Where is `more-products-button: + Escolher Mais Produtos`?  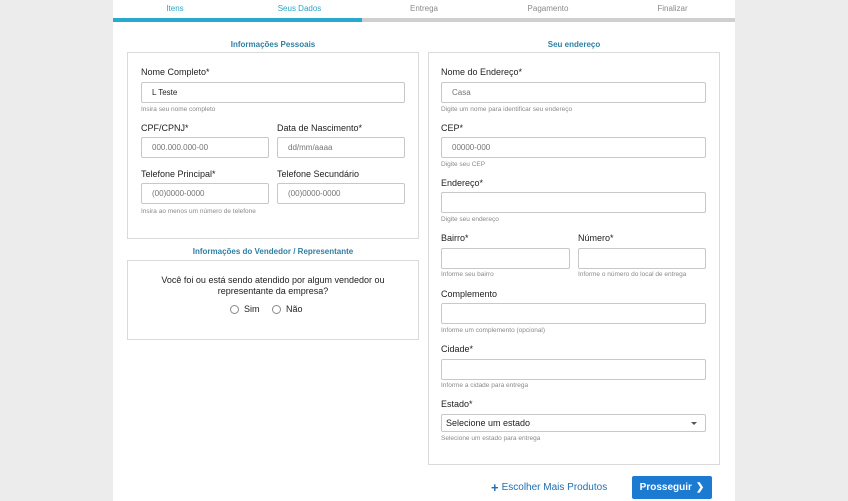
more-products-button: + Escolher Mais Produtos is located at coordinates (549, 487).